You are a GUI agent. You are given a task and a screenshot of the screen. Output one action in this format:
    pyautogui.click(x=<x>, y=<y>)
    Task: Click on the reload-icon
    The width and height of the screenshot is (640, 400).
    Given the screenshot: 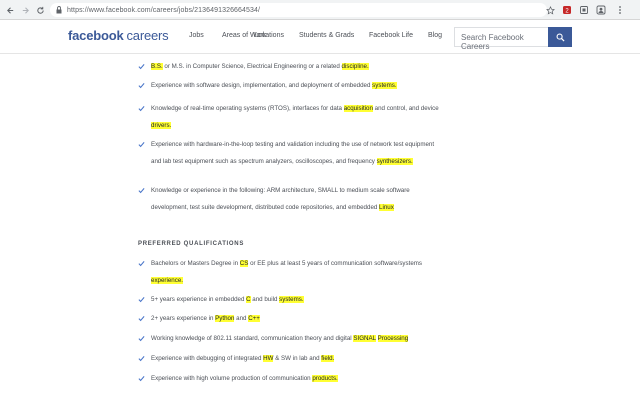 What is the action you would take?
    pyautogui.click(x=40, y=10)
    